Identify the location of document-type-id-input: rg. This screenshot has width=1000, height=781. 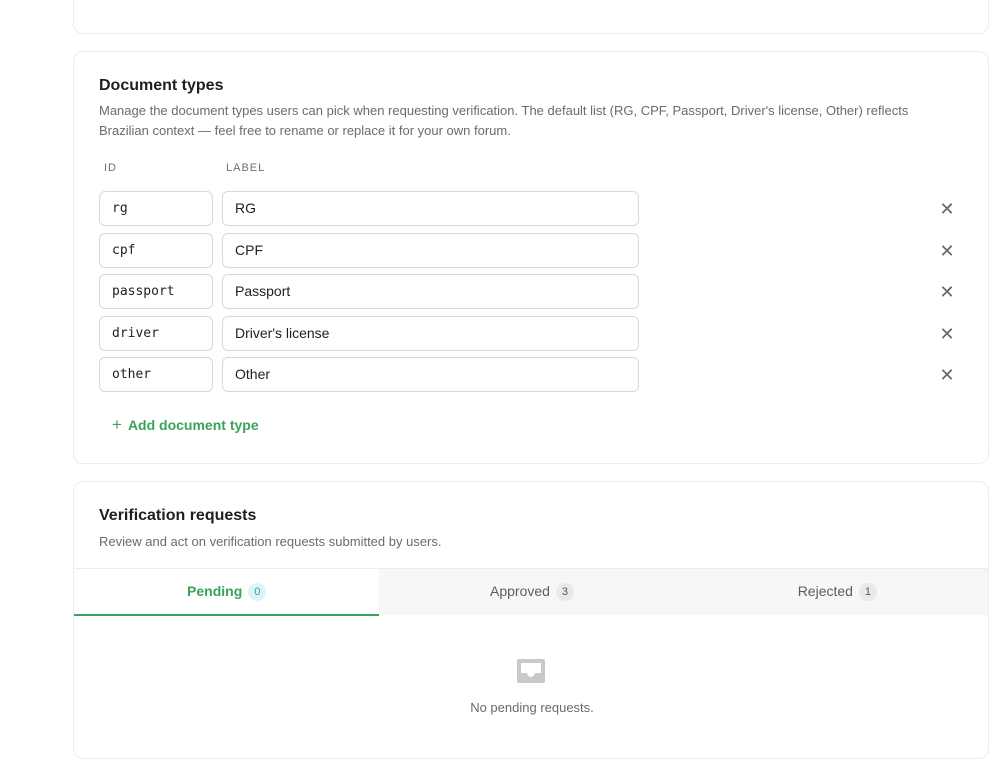
(156, 208).